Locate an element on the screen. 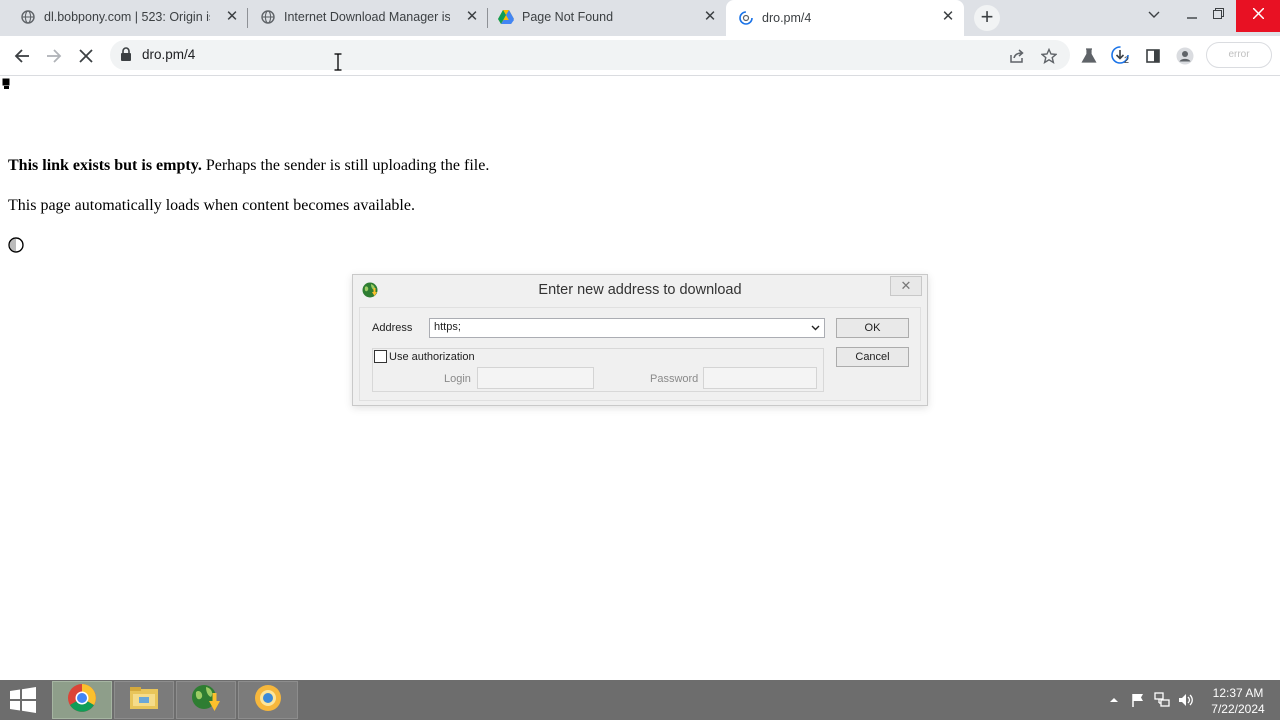 The width and height of the screenshot is (1280, 720). taskbar-chrome-button is located at coordinates (82, 700).